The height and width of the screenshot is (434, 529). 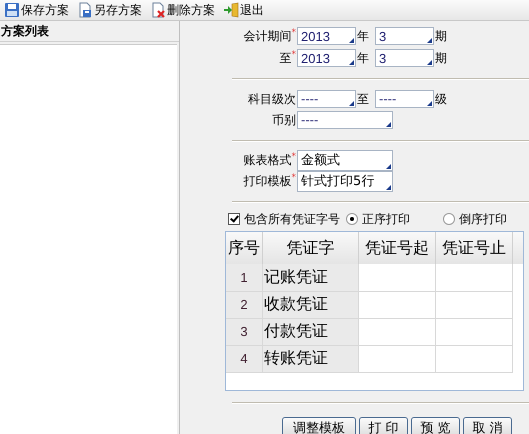 What do you see at coordinates (286, 58) in the screenshot?
I see `field-label: 至` at bounding box center [286, 58].